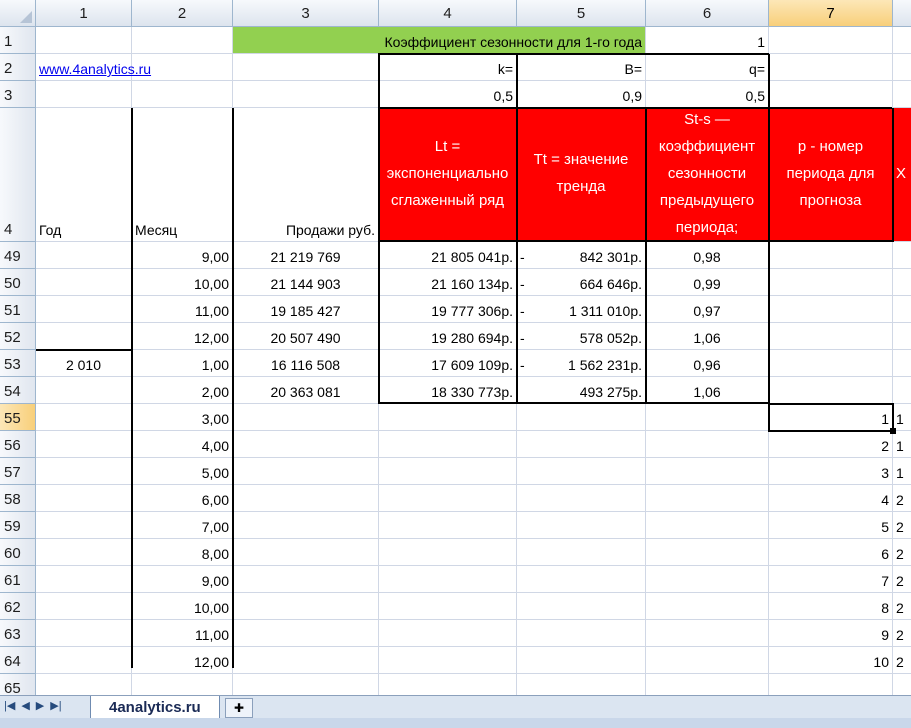  I want to click on row-header: 60, so click(18, 552).